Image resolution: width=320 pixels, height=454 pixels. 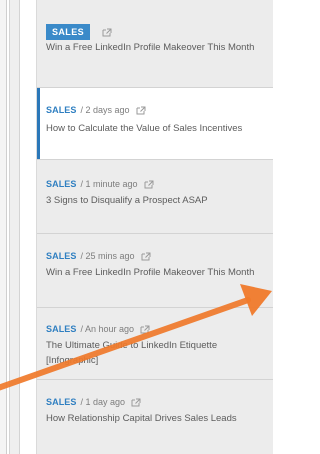 What do you see at coordinates (105, 110) in the screenshot?
I see `timestamp: / 2 days ago` at bounding box center [105, 110].